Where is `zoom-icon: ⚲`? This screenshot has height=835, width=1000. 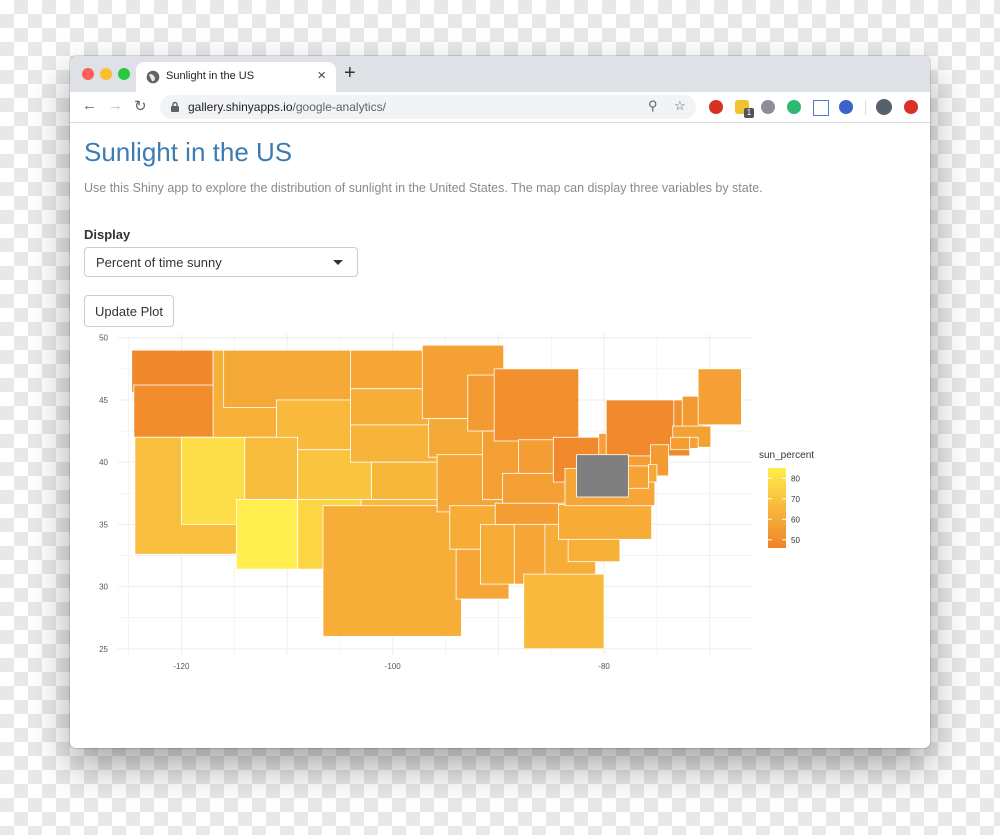 zoom-icon: ⚲ is located at coordinates (653, 106).